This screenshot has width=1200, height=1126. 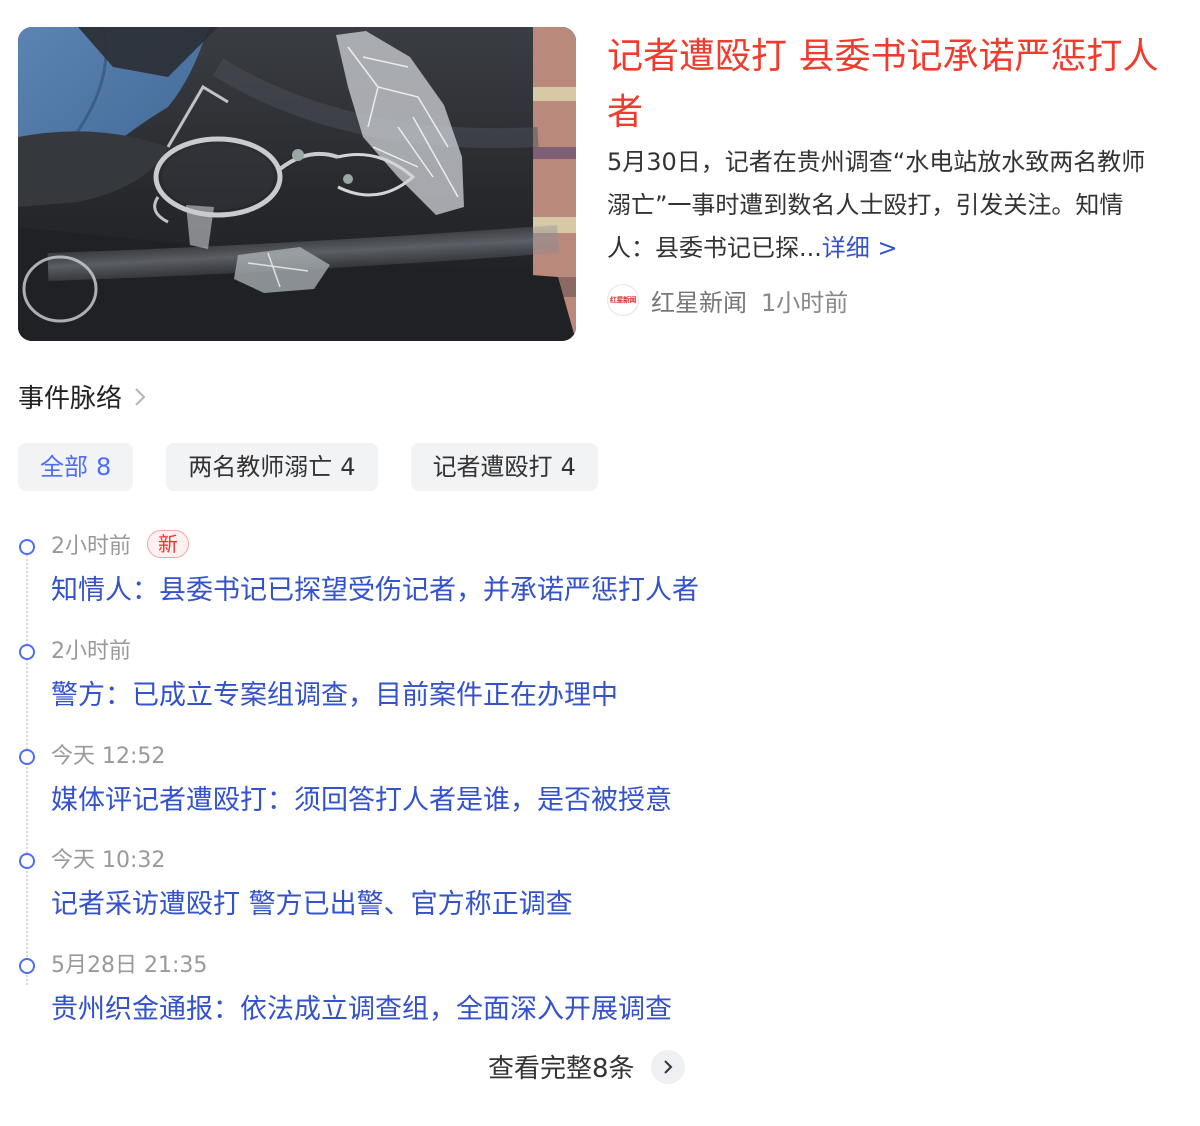 I want to click on timeline-title-link: 警方：已成立专案组调查，目前案件正在办理中, so click(x=334, y=692).